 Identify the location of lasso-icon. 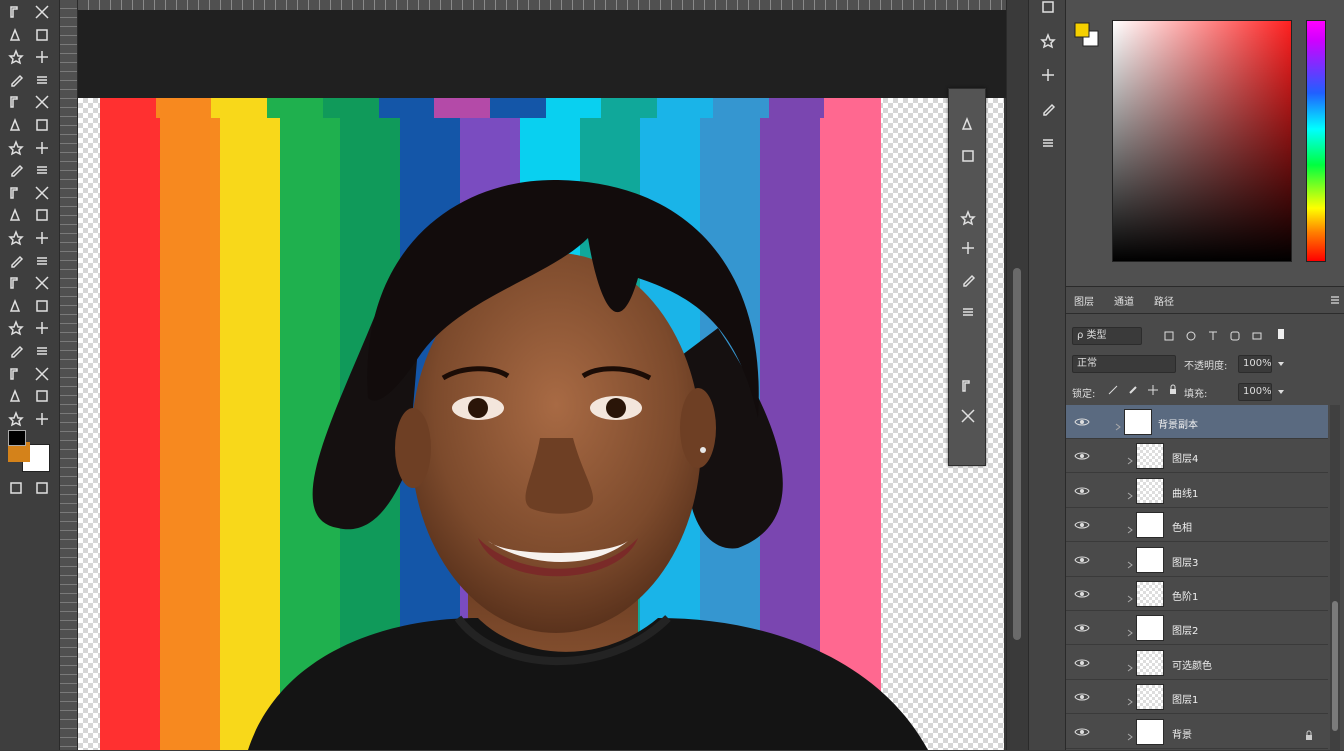
(16, 35).